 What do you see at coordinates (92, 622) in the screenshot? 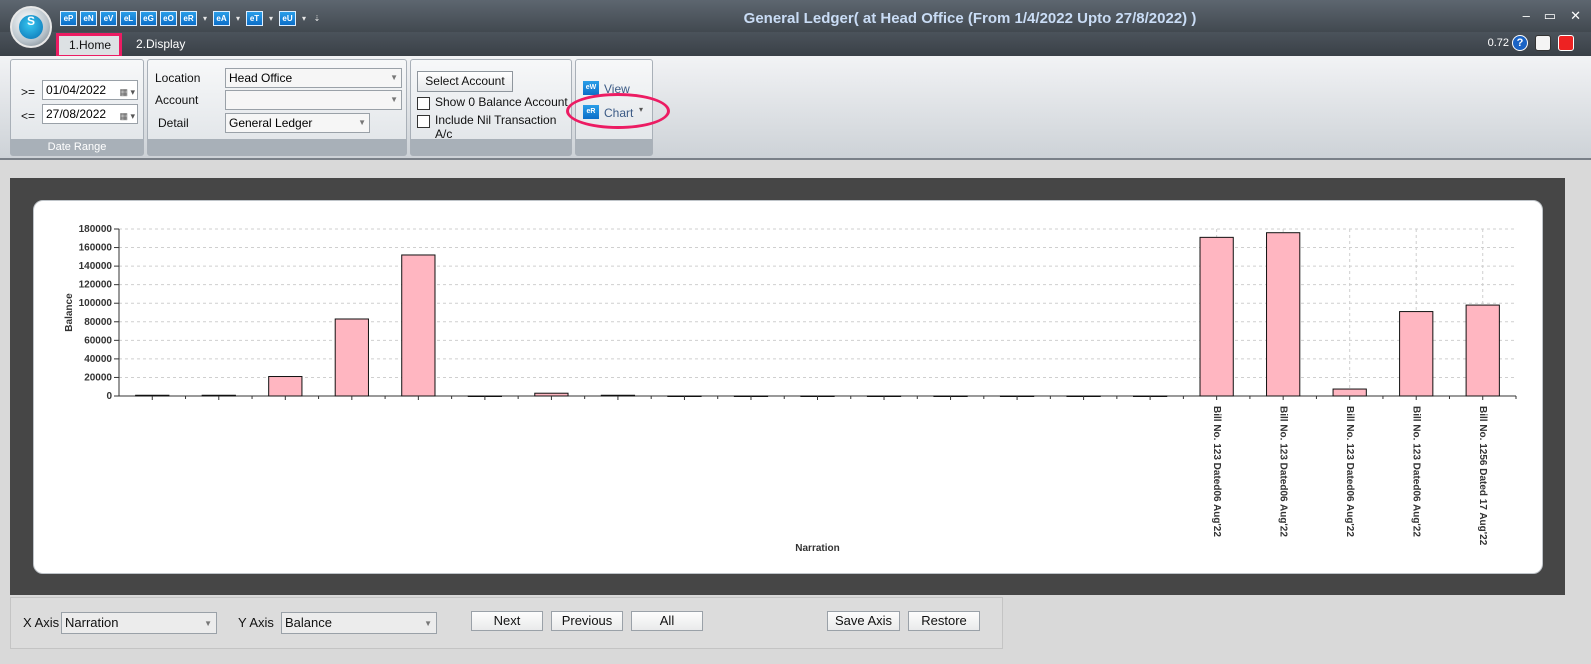
I see `x-axis-value: Narration` at bounding box center [92, 622].